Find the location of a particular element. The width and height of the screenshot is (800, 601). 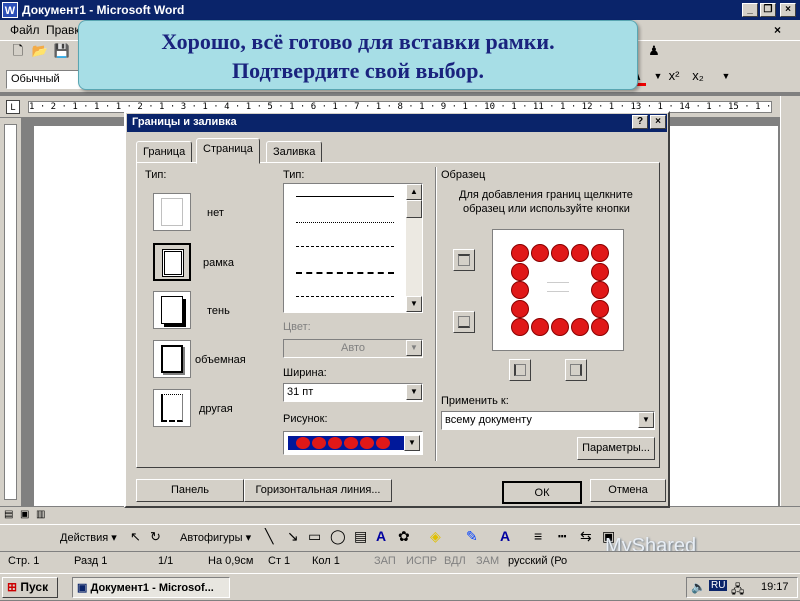

format-painter-icon: ♟ is located at coordinates (654, 51).